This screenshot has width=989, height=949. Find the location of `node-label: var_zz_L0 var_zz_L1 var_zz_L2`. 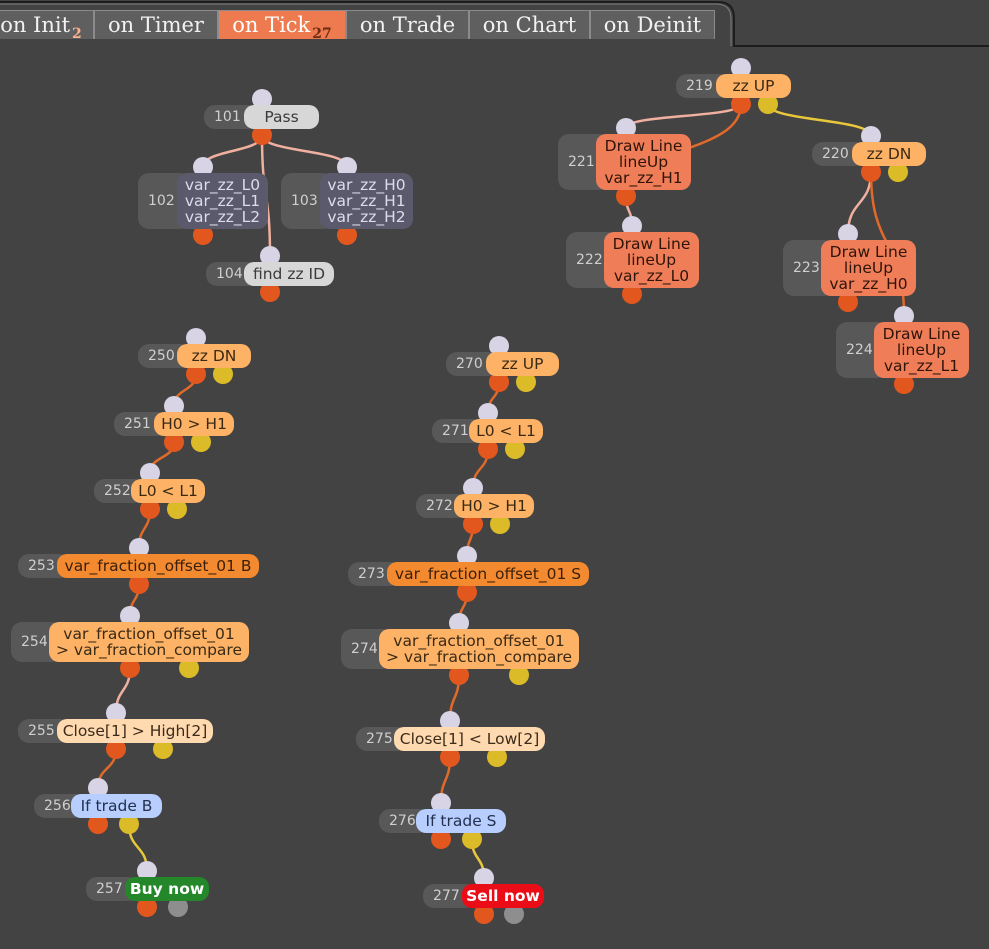

node-label: var_zz_L0 var_zz_L1 var_zz_L2 is located at coordinates (222, 201).